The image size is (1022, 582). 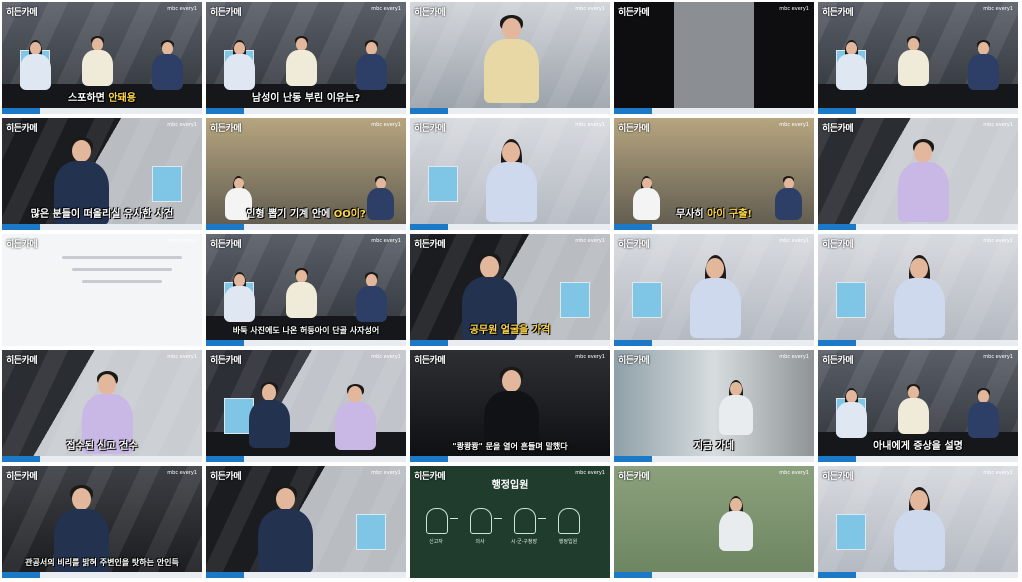 What do you see at coordinates (102, 174) in the screenshot?
I see `video-thumbnail: 히든카메 mbc every1 많은 분들이 떠올리실 유사한 사건` at bounding box center [102, 174].